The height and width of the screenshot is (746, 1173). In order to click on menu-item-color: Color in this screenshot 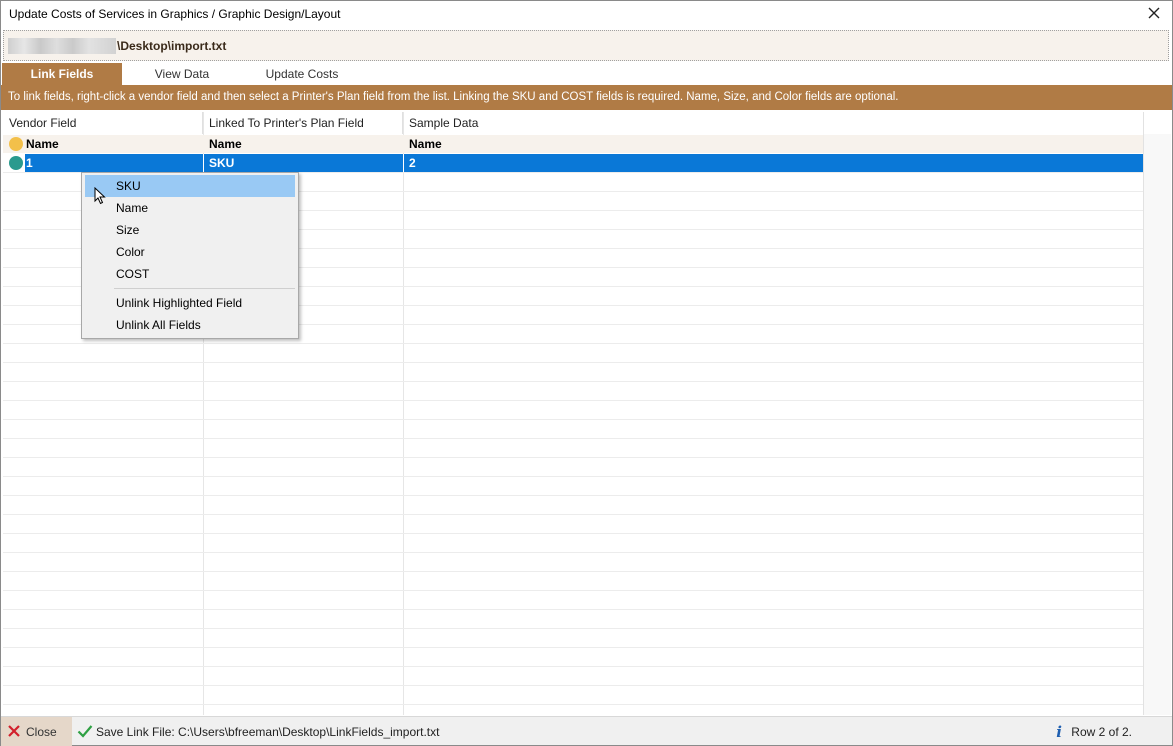, I will do `click(190, 252)`.